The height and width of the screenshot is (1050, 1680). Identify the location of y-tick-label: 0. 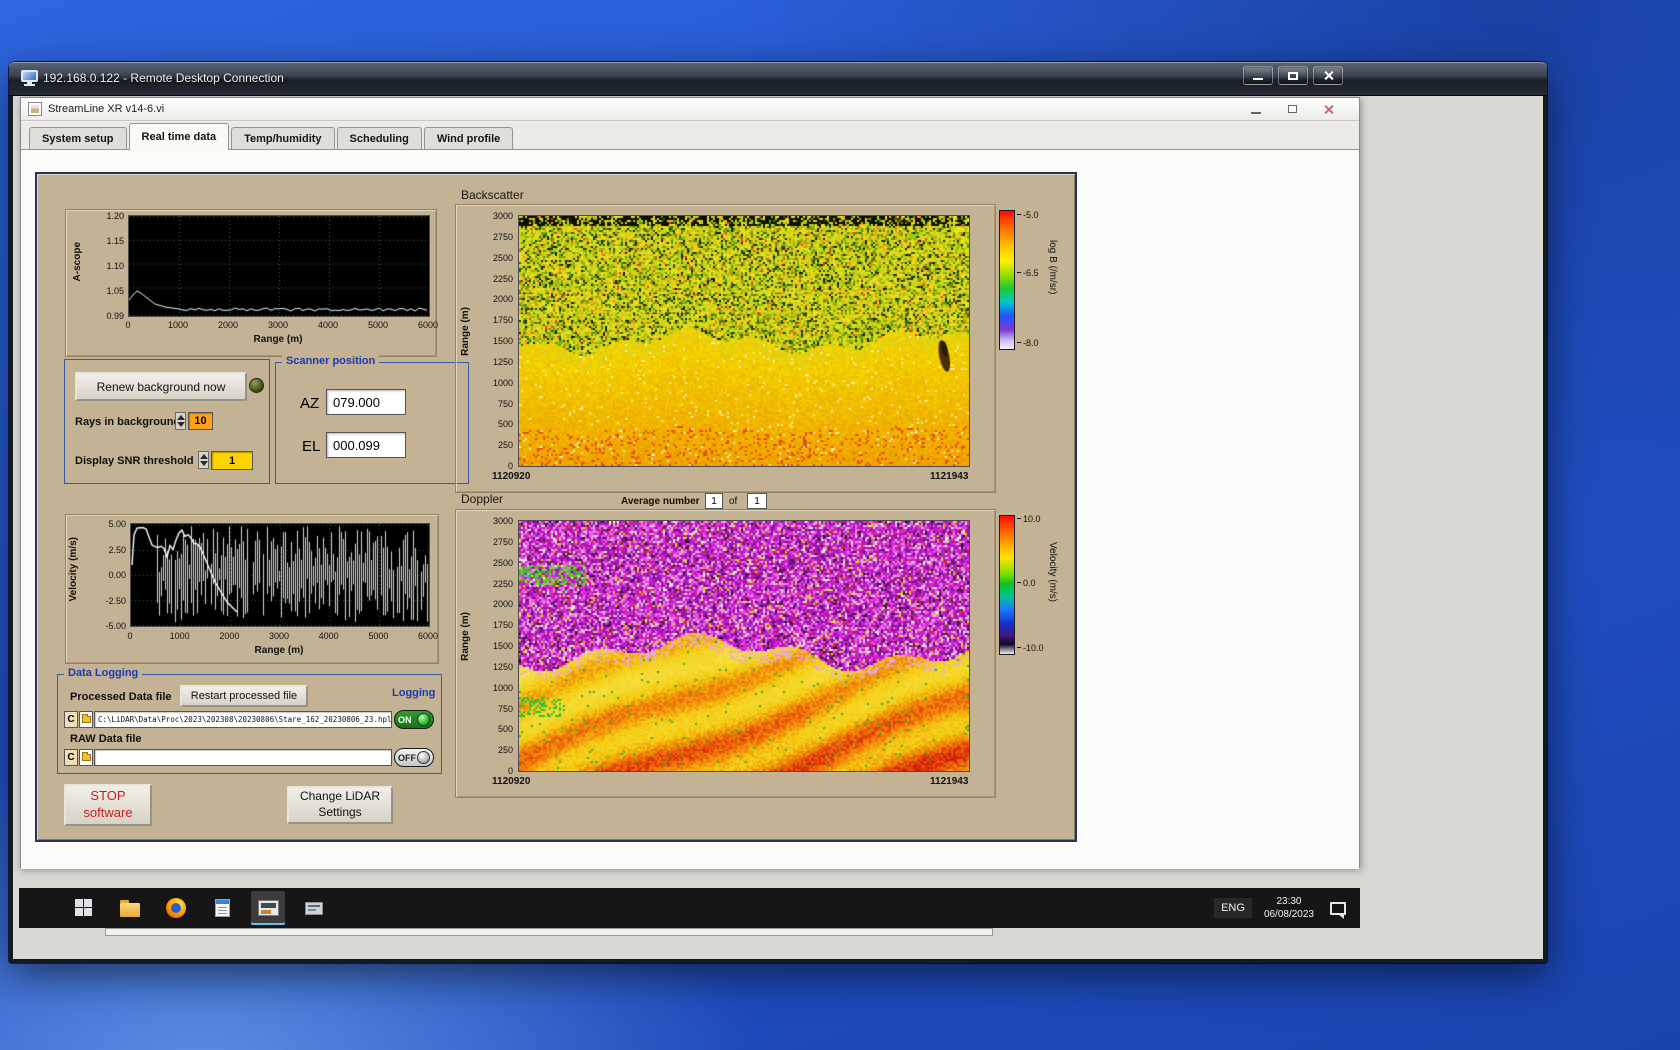
(510, 466).